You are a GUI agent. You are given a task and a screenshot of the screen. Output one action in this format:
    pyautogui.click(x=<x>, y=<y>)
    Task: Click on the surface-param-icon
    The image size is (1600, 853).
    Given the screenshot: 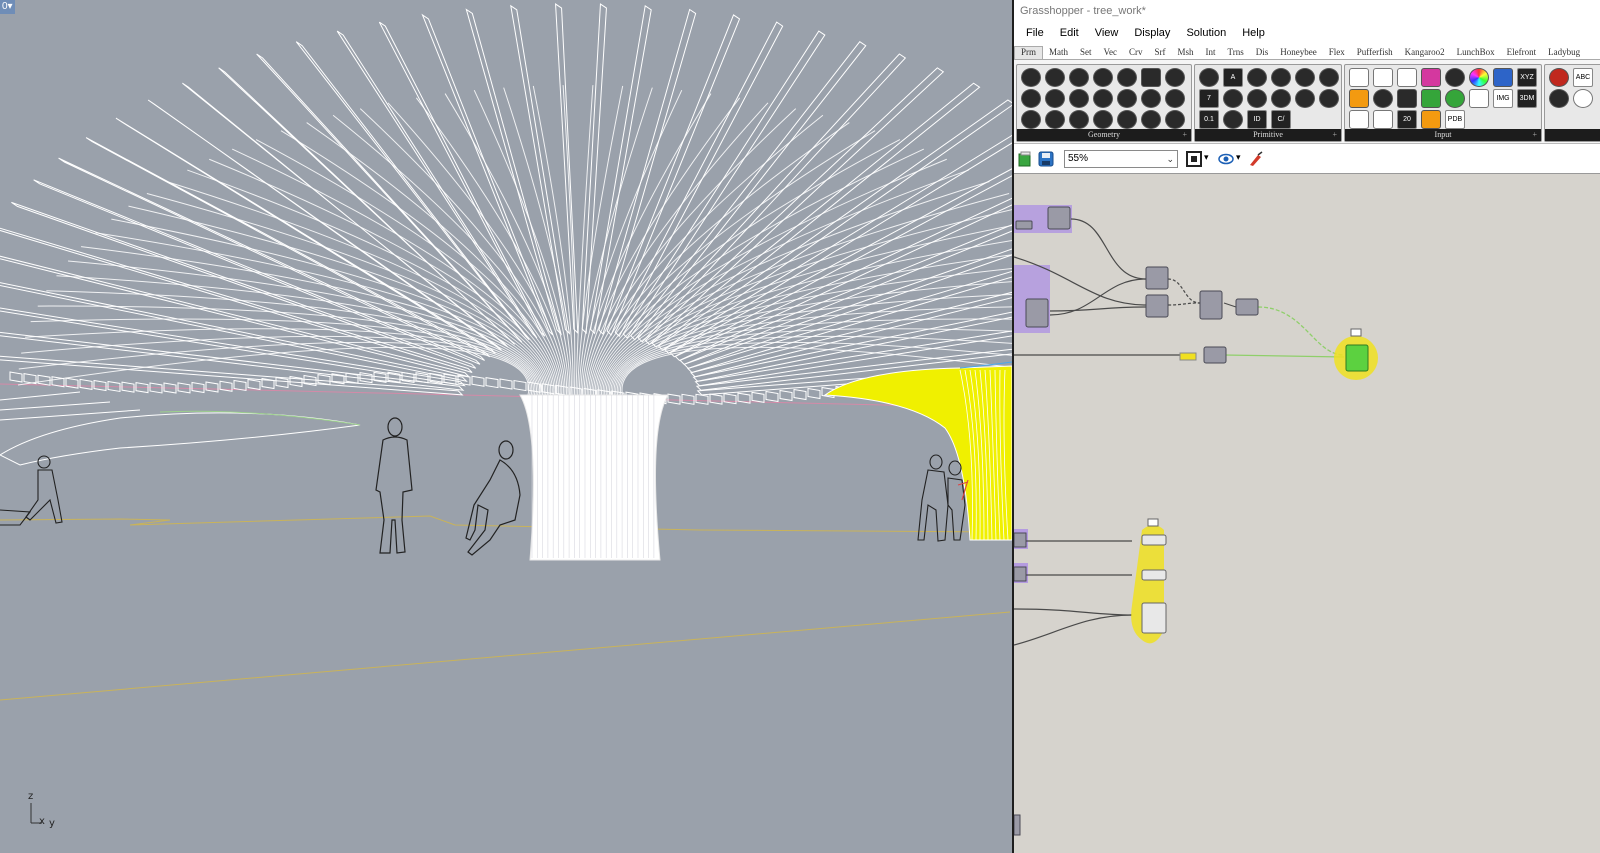 What is the action you would take?
    pyautogui.click(x=1031, y=119)
    